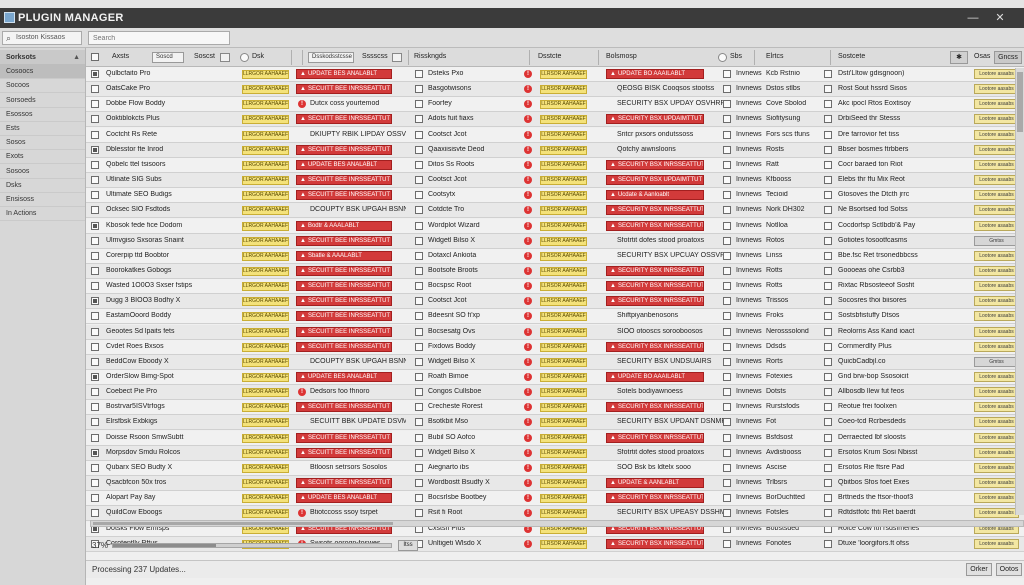 This screenshot has height=585, width=1024. What do you see at coordinates (621, 56) in the screenshot?
I see `column-header-bolsmosp: Bolsmosp` at bounding box center [621, 56].